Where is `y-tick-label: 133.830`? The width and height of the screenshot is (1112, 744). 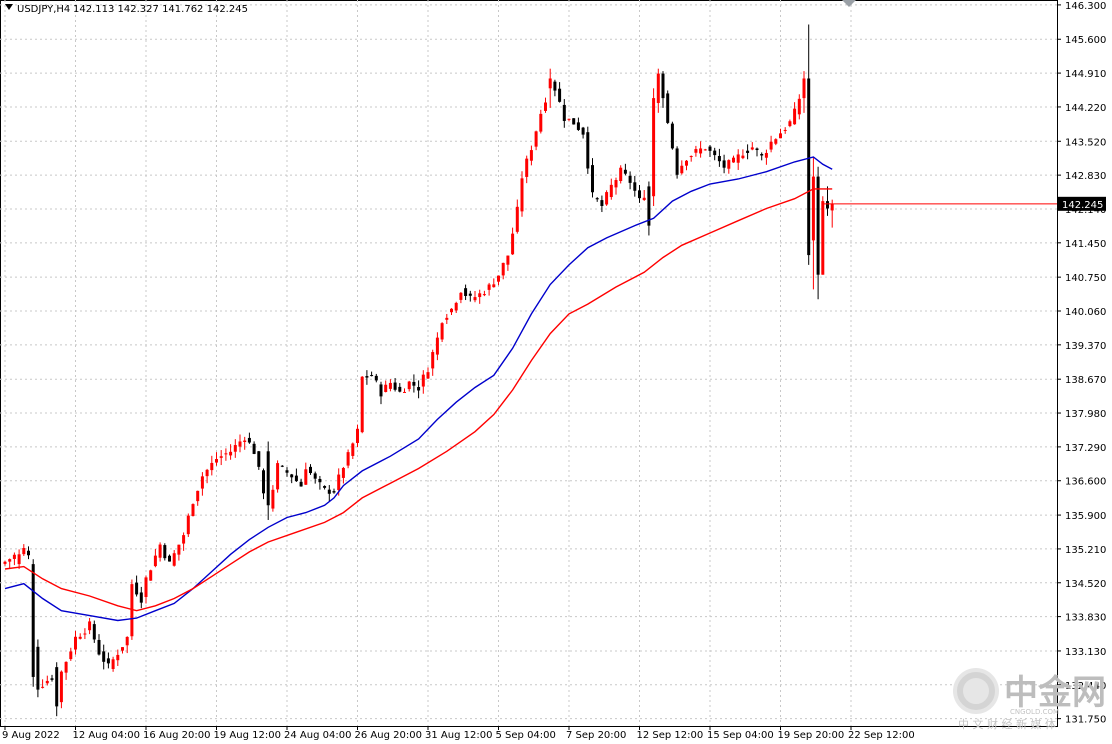
y-tick-label: 133.830 is located at coordinates (1085, 618).